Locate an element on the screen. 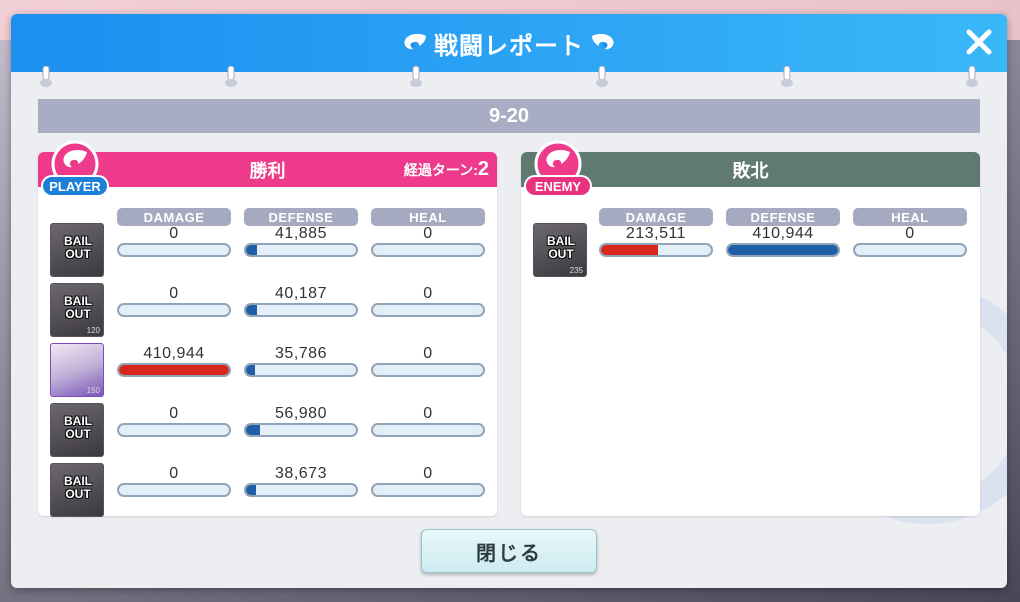  unit-level: 120 is located at coordinates (93, 330).